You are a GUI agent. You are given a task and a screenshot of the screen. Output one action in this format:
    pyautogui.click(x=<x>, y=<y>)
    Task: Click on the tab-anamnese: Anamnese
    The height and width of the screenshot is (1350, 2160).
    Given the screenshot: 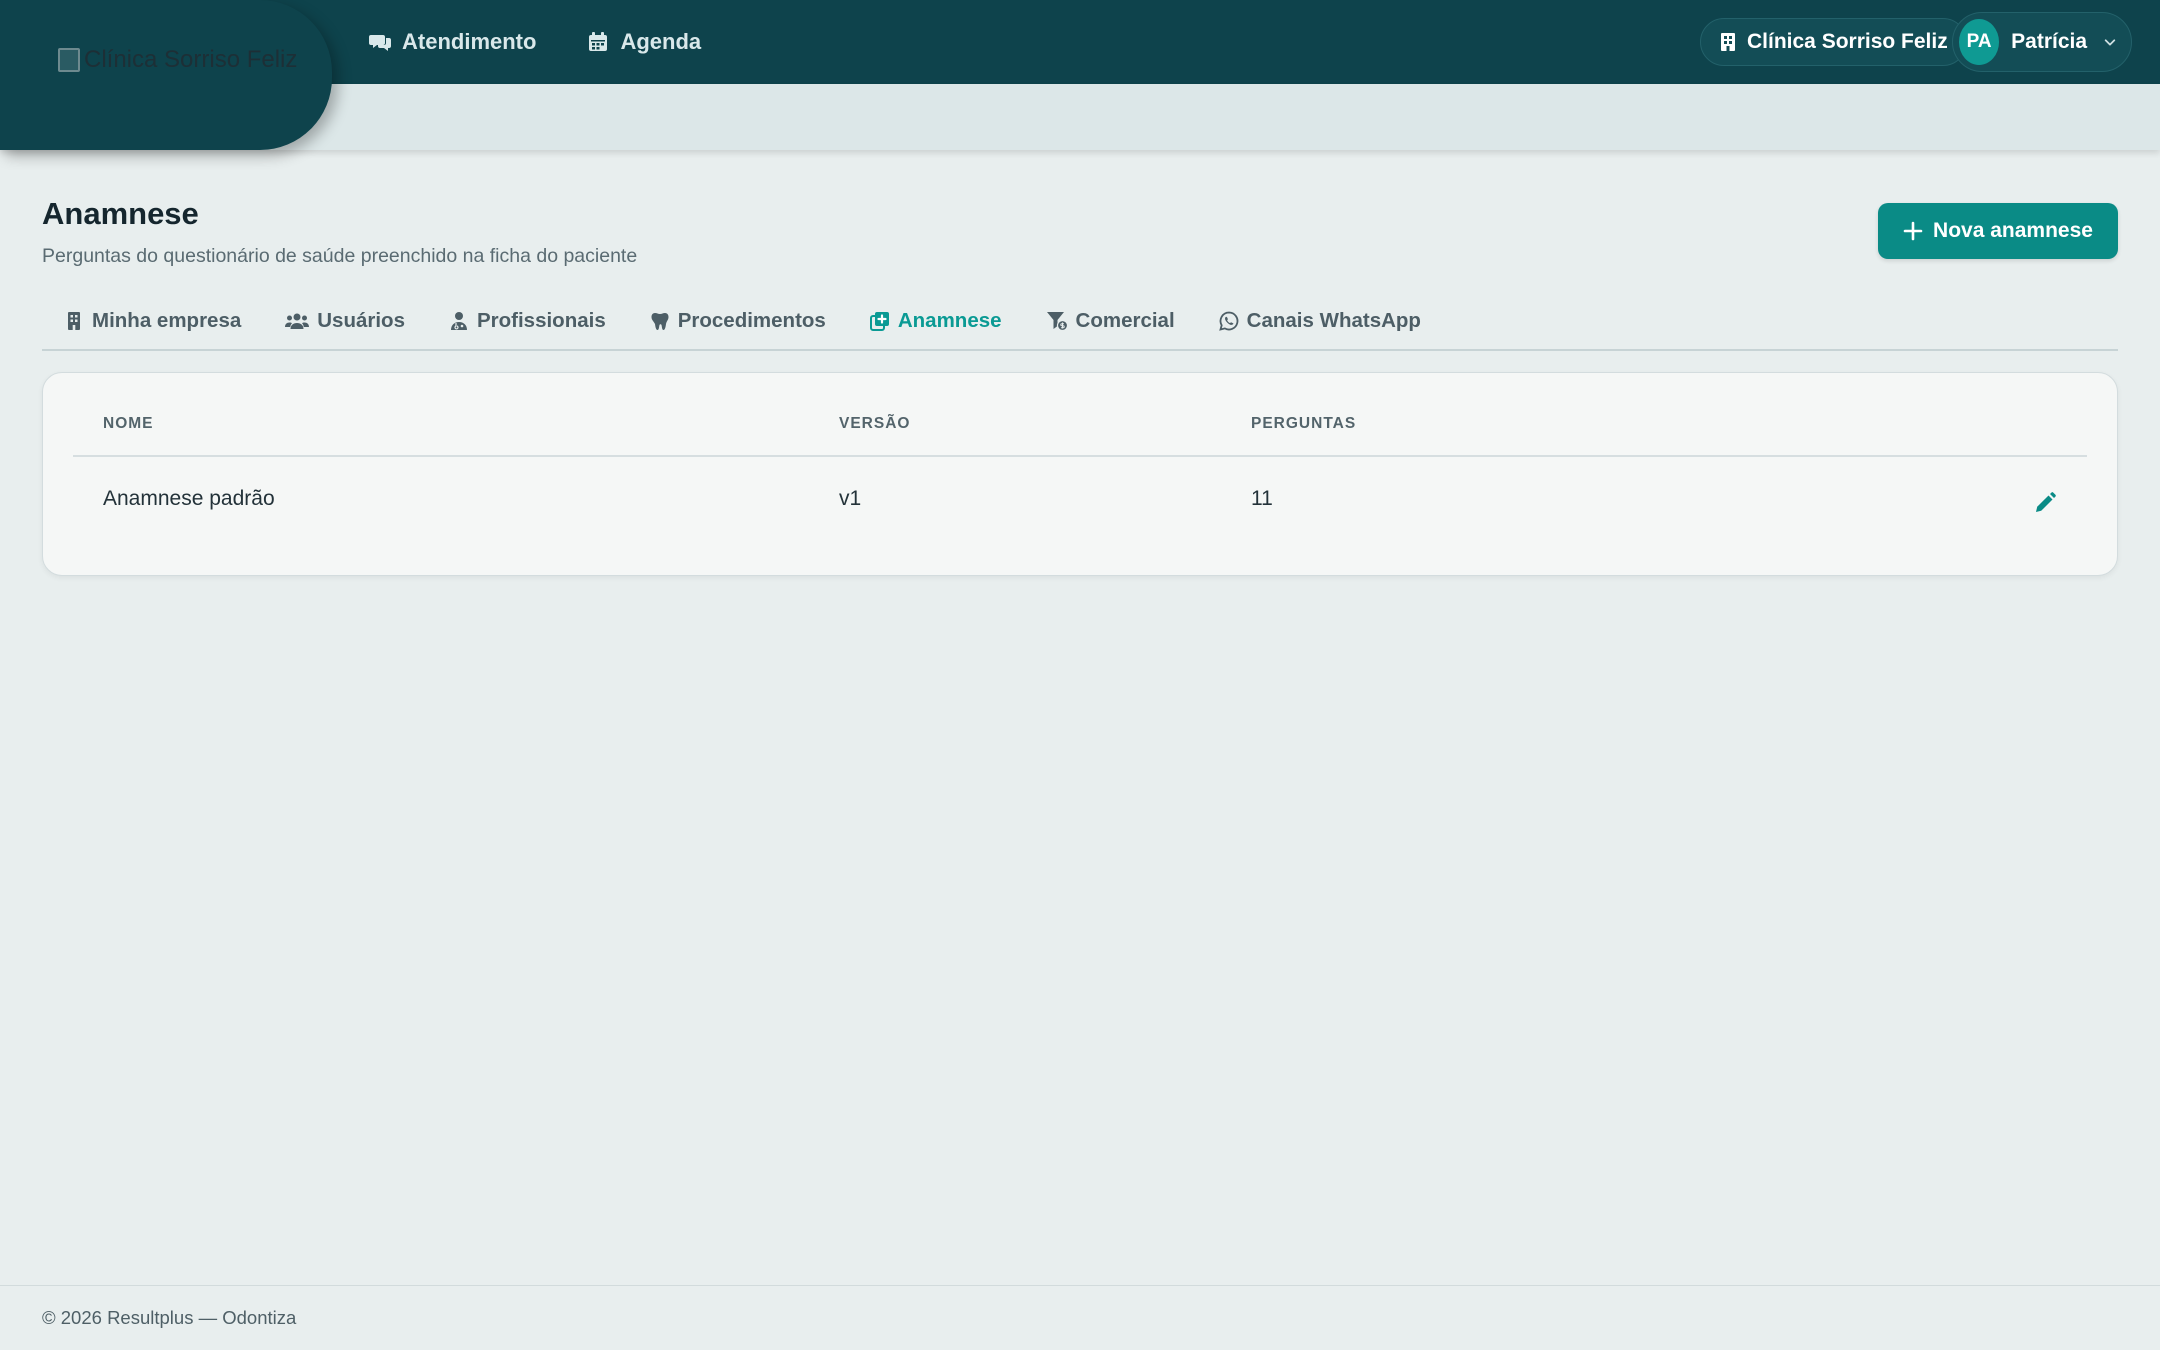 What is the action you would take?
    pyautogui.click(x=936, y=321)
    